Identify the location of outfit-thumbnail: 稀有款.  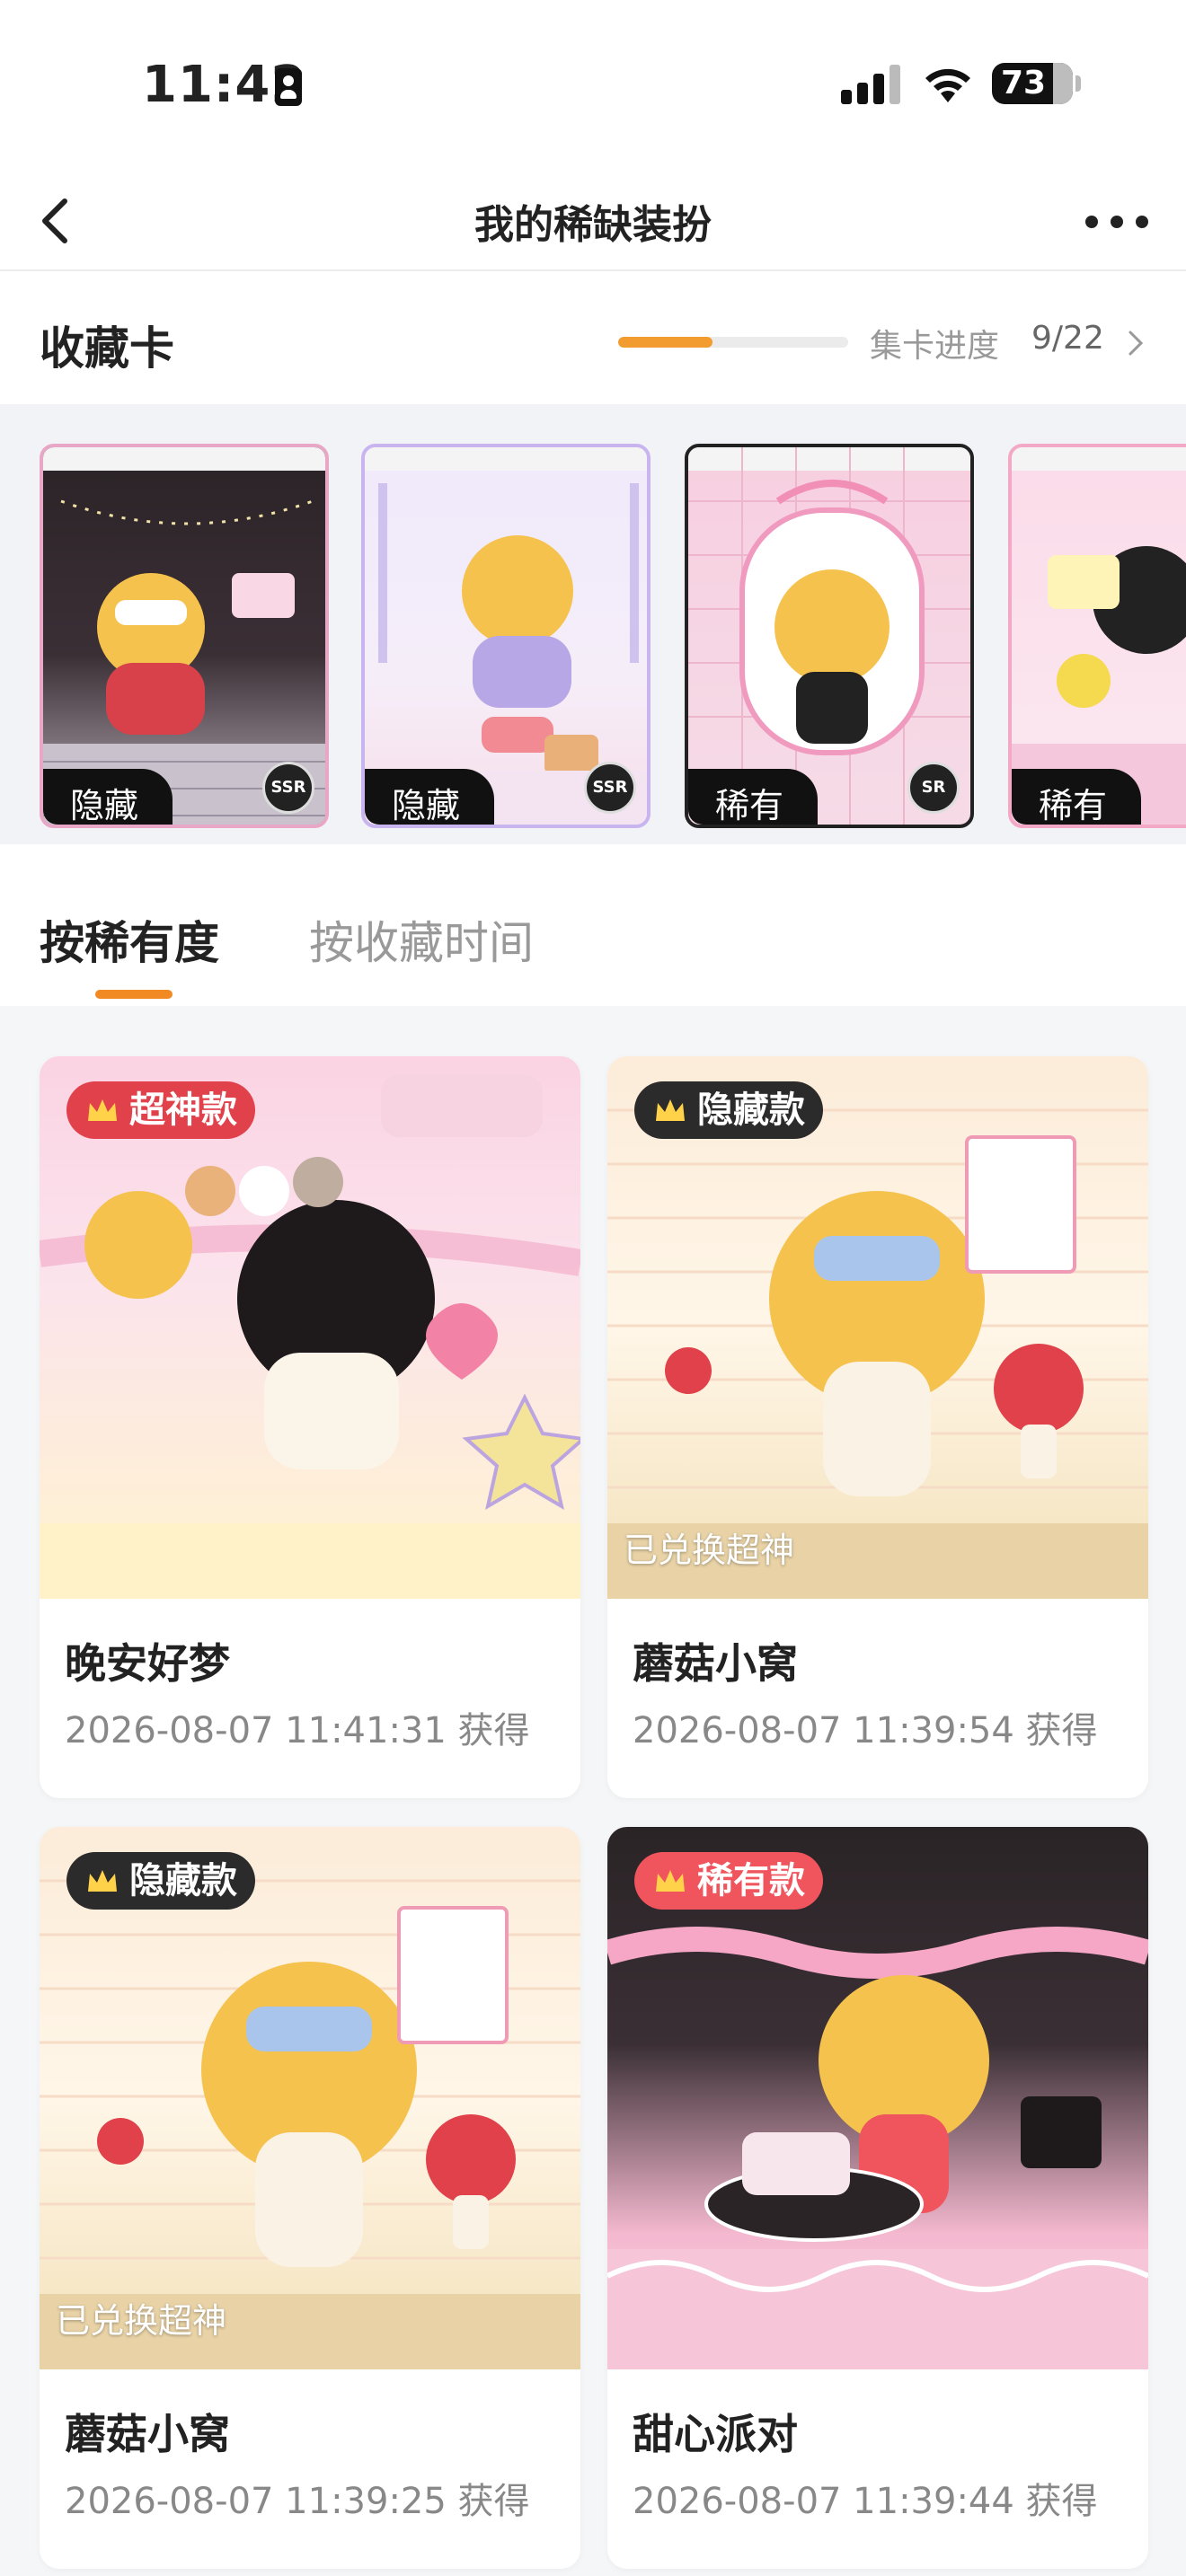
(877, 2098).